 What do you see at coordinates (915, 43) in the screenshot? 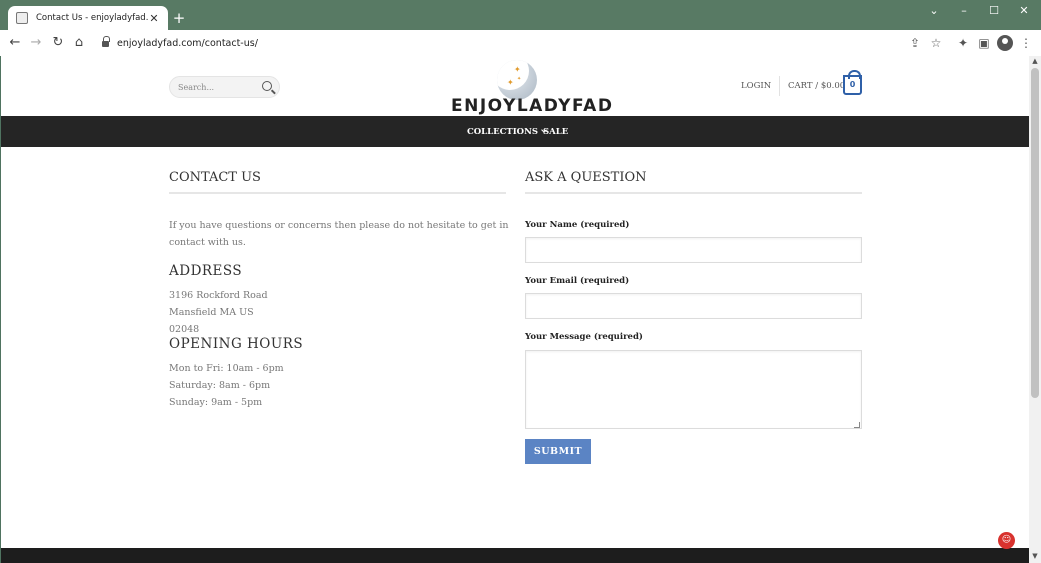
I see `share-icon: ⇪` at bounding box center [915, 43].